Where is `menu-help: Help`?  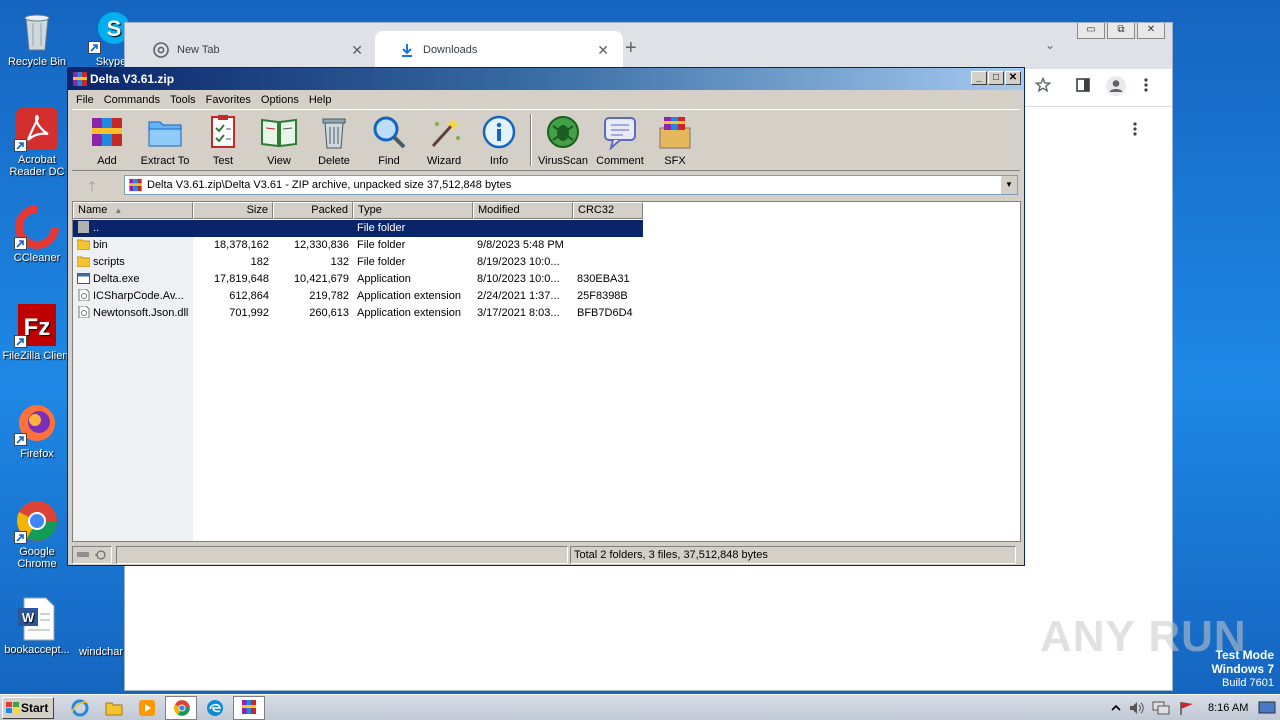
menu-help: Help is located at coordinates (321, 100).